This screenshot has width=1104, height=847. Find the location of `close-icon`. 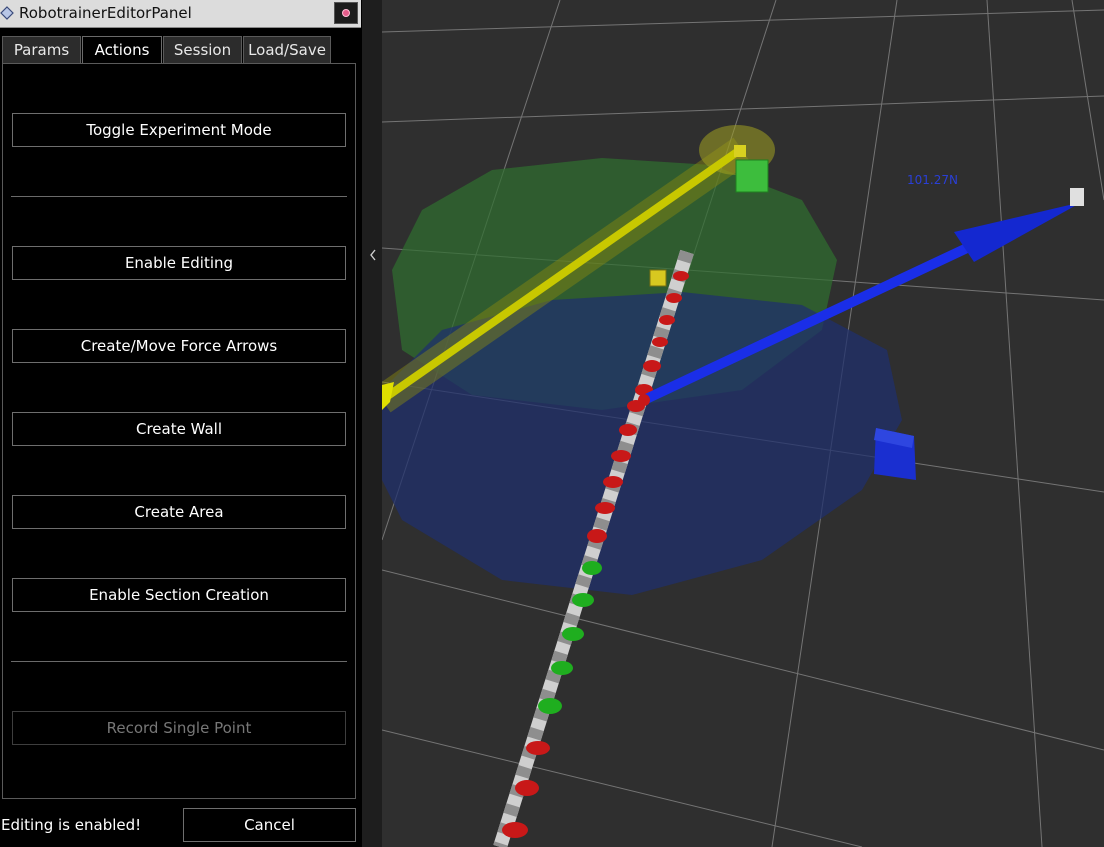

close-icon is located at coordinates (346, 13).